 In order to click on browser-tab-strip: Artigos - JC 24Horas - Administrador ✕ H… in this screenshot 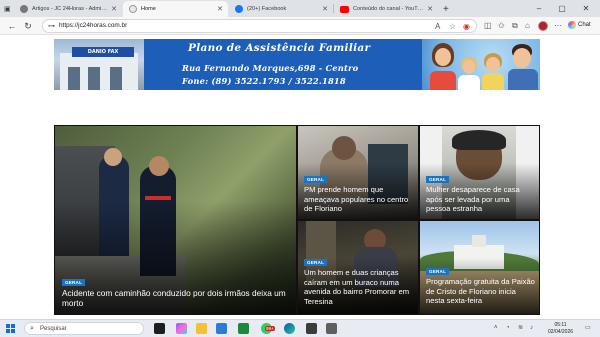, I will do `click(300, 8)`.